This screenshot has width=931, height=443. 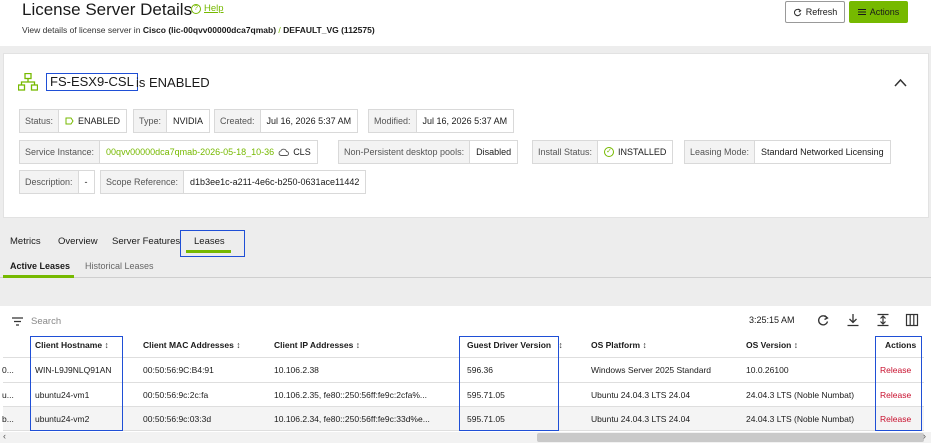 What do you see at coordinates (176, 395) in the screenshot?
I see `table-row-mac: 00:50:56:9c:2c:fa` at bounding box center [176, 395].